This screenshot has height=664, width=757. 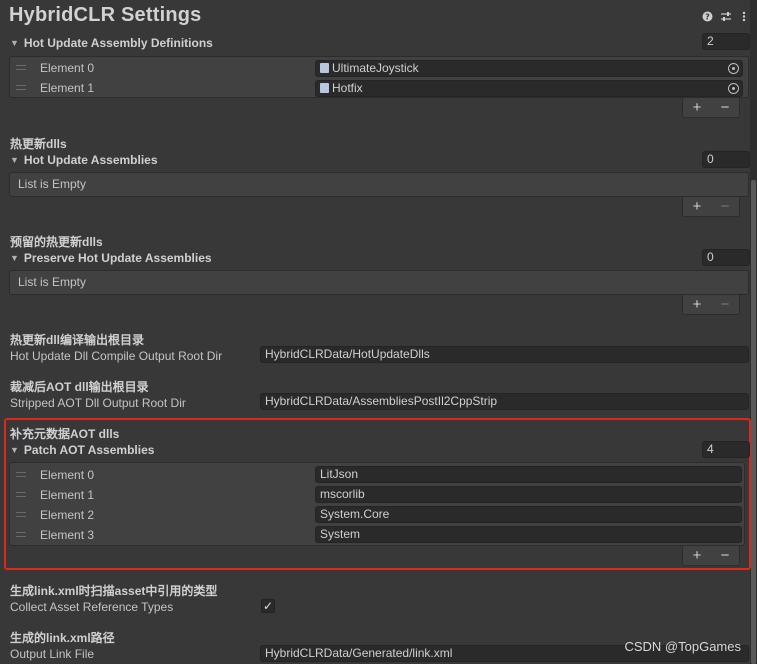 I want to click on foldout-label: Hot Update Assemblies, so click(x=90, y=160).